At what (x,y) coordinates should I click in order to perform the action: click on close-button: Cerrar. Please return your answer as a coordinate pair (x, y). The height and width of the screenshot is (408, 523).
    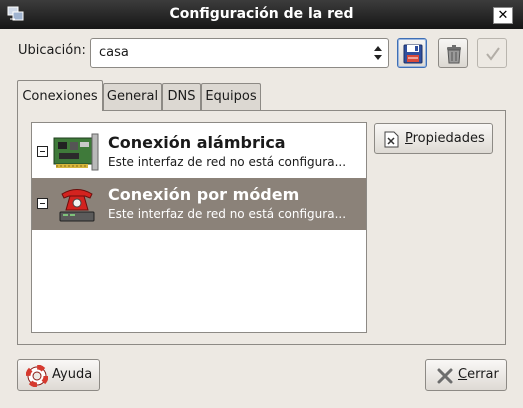
    Looking at the image, I should click on (466, 375).